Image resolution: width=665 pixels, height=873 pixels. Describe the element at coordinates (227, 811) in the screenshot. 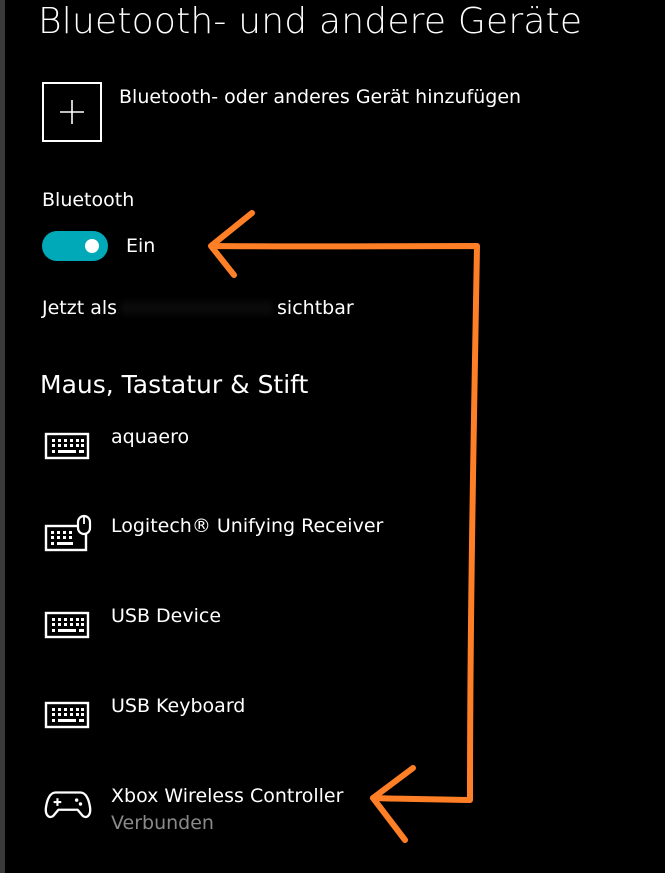

I see `device-text: Xbox Wireless Controller Verbunden` at that location.